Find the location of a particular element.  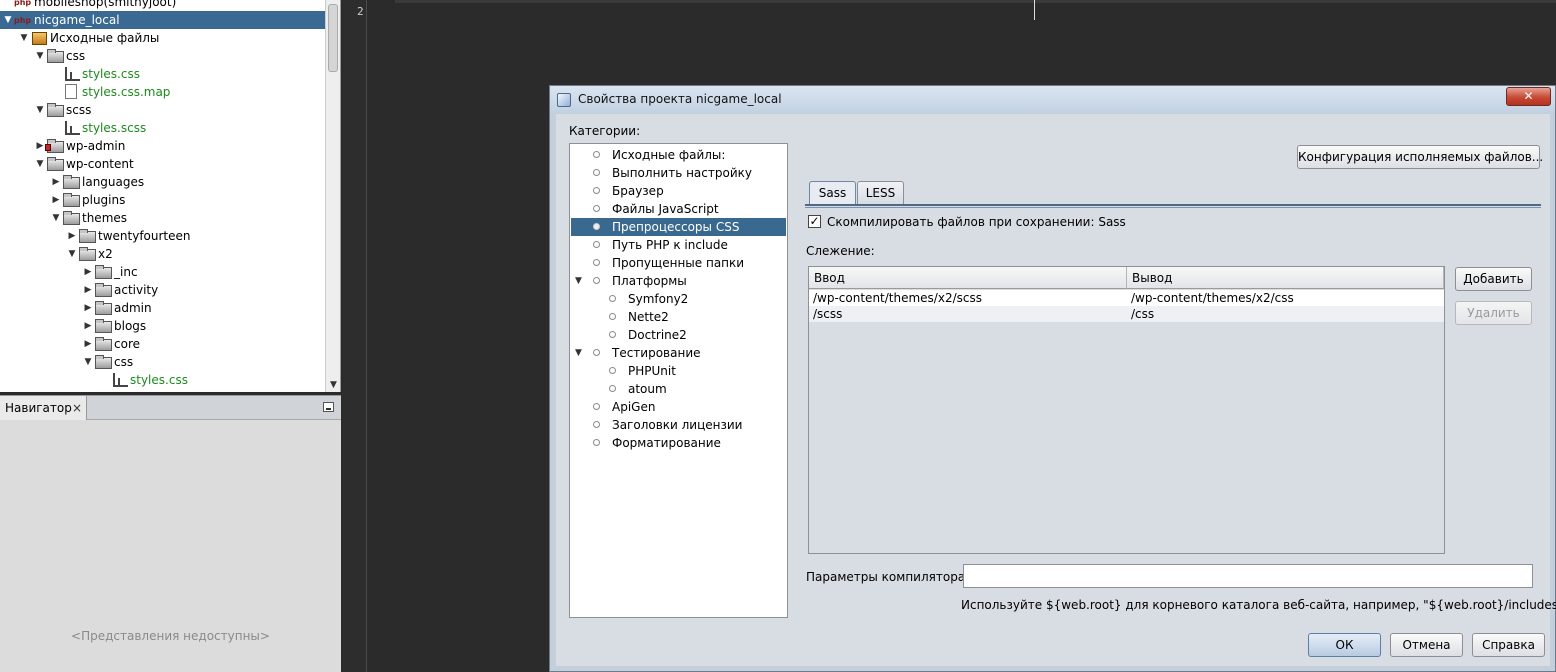

tree-item: ▶ twentyfourteen is located at coordinates (162, 236).